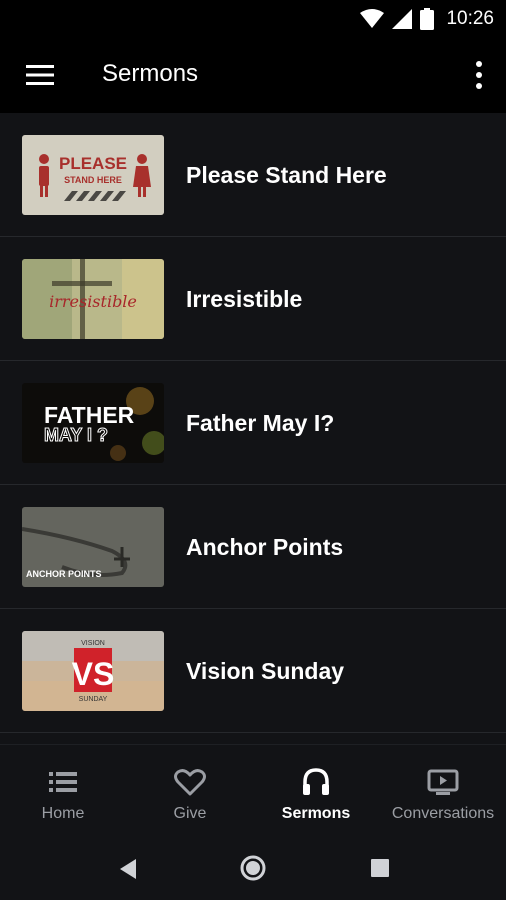 The height and width of the screenshot is (900, 506). Describe the element at coordinates (253, 75) in the screenshot. I see `app-bar: Sermons` at that location.